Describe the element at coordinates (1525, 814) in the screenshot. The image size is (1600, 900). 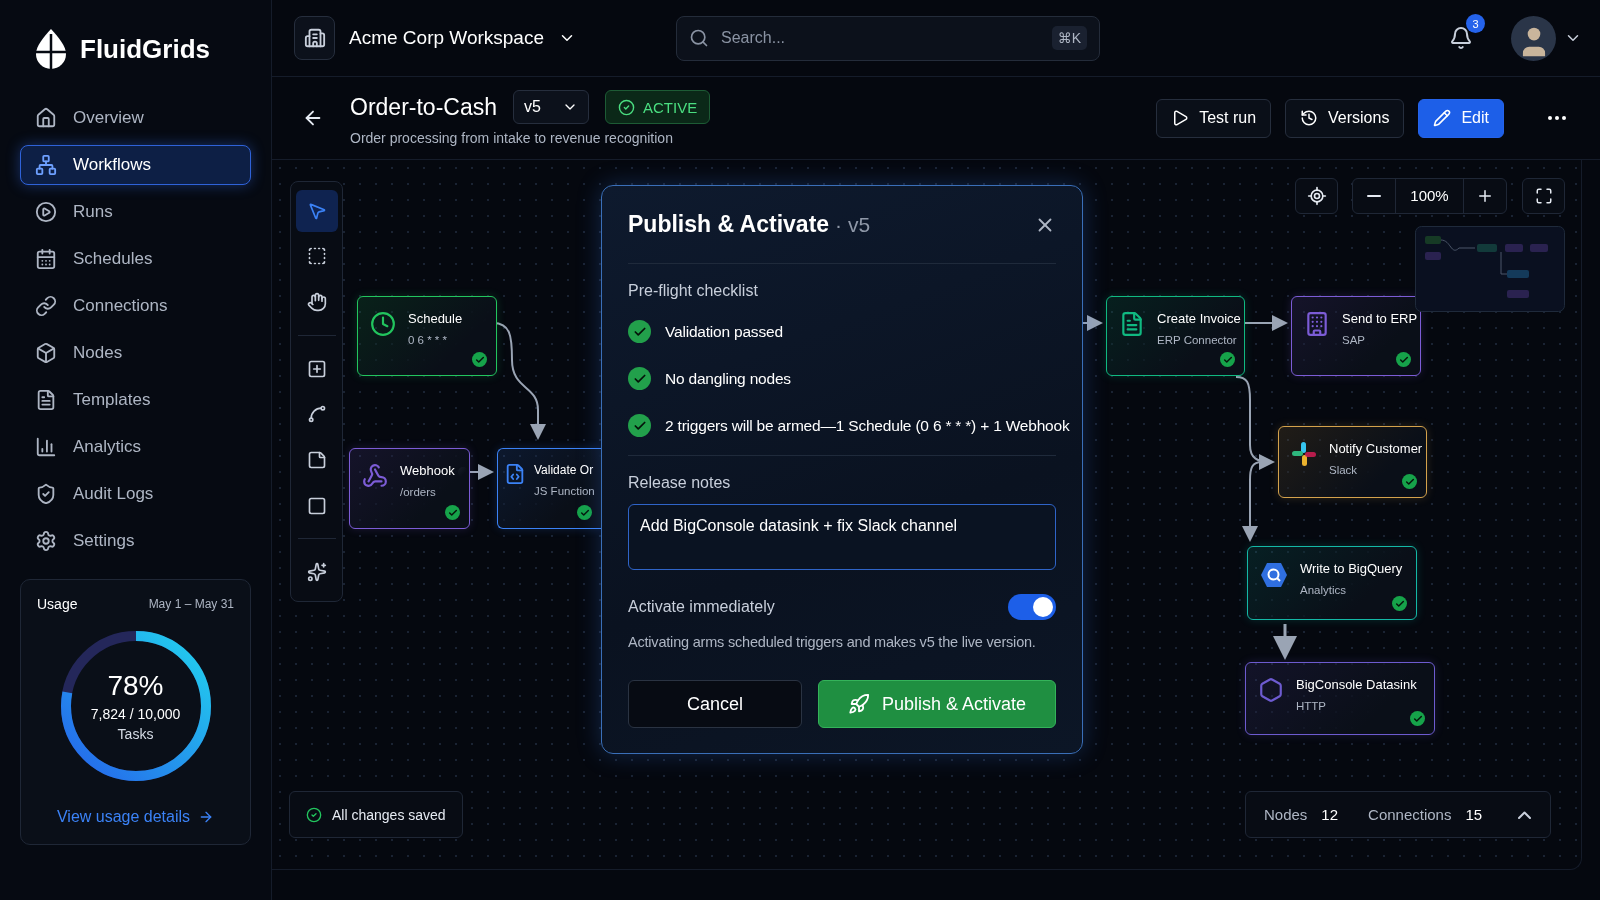
I see `chevron-up-icon` at that location.